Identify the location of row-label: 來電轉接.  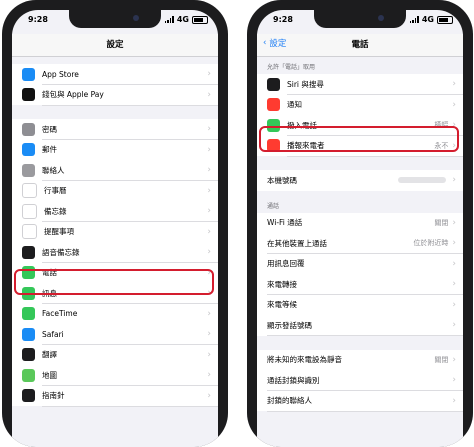
(282, 284).